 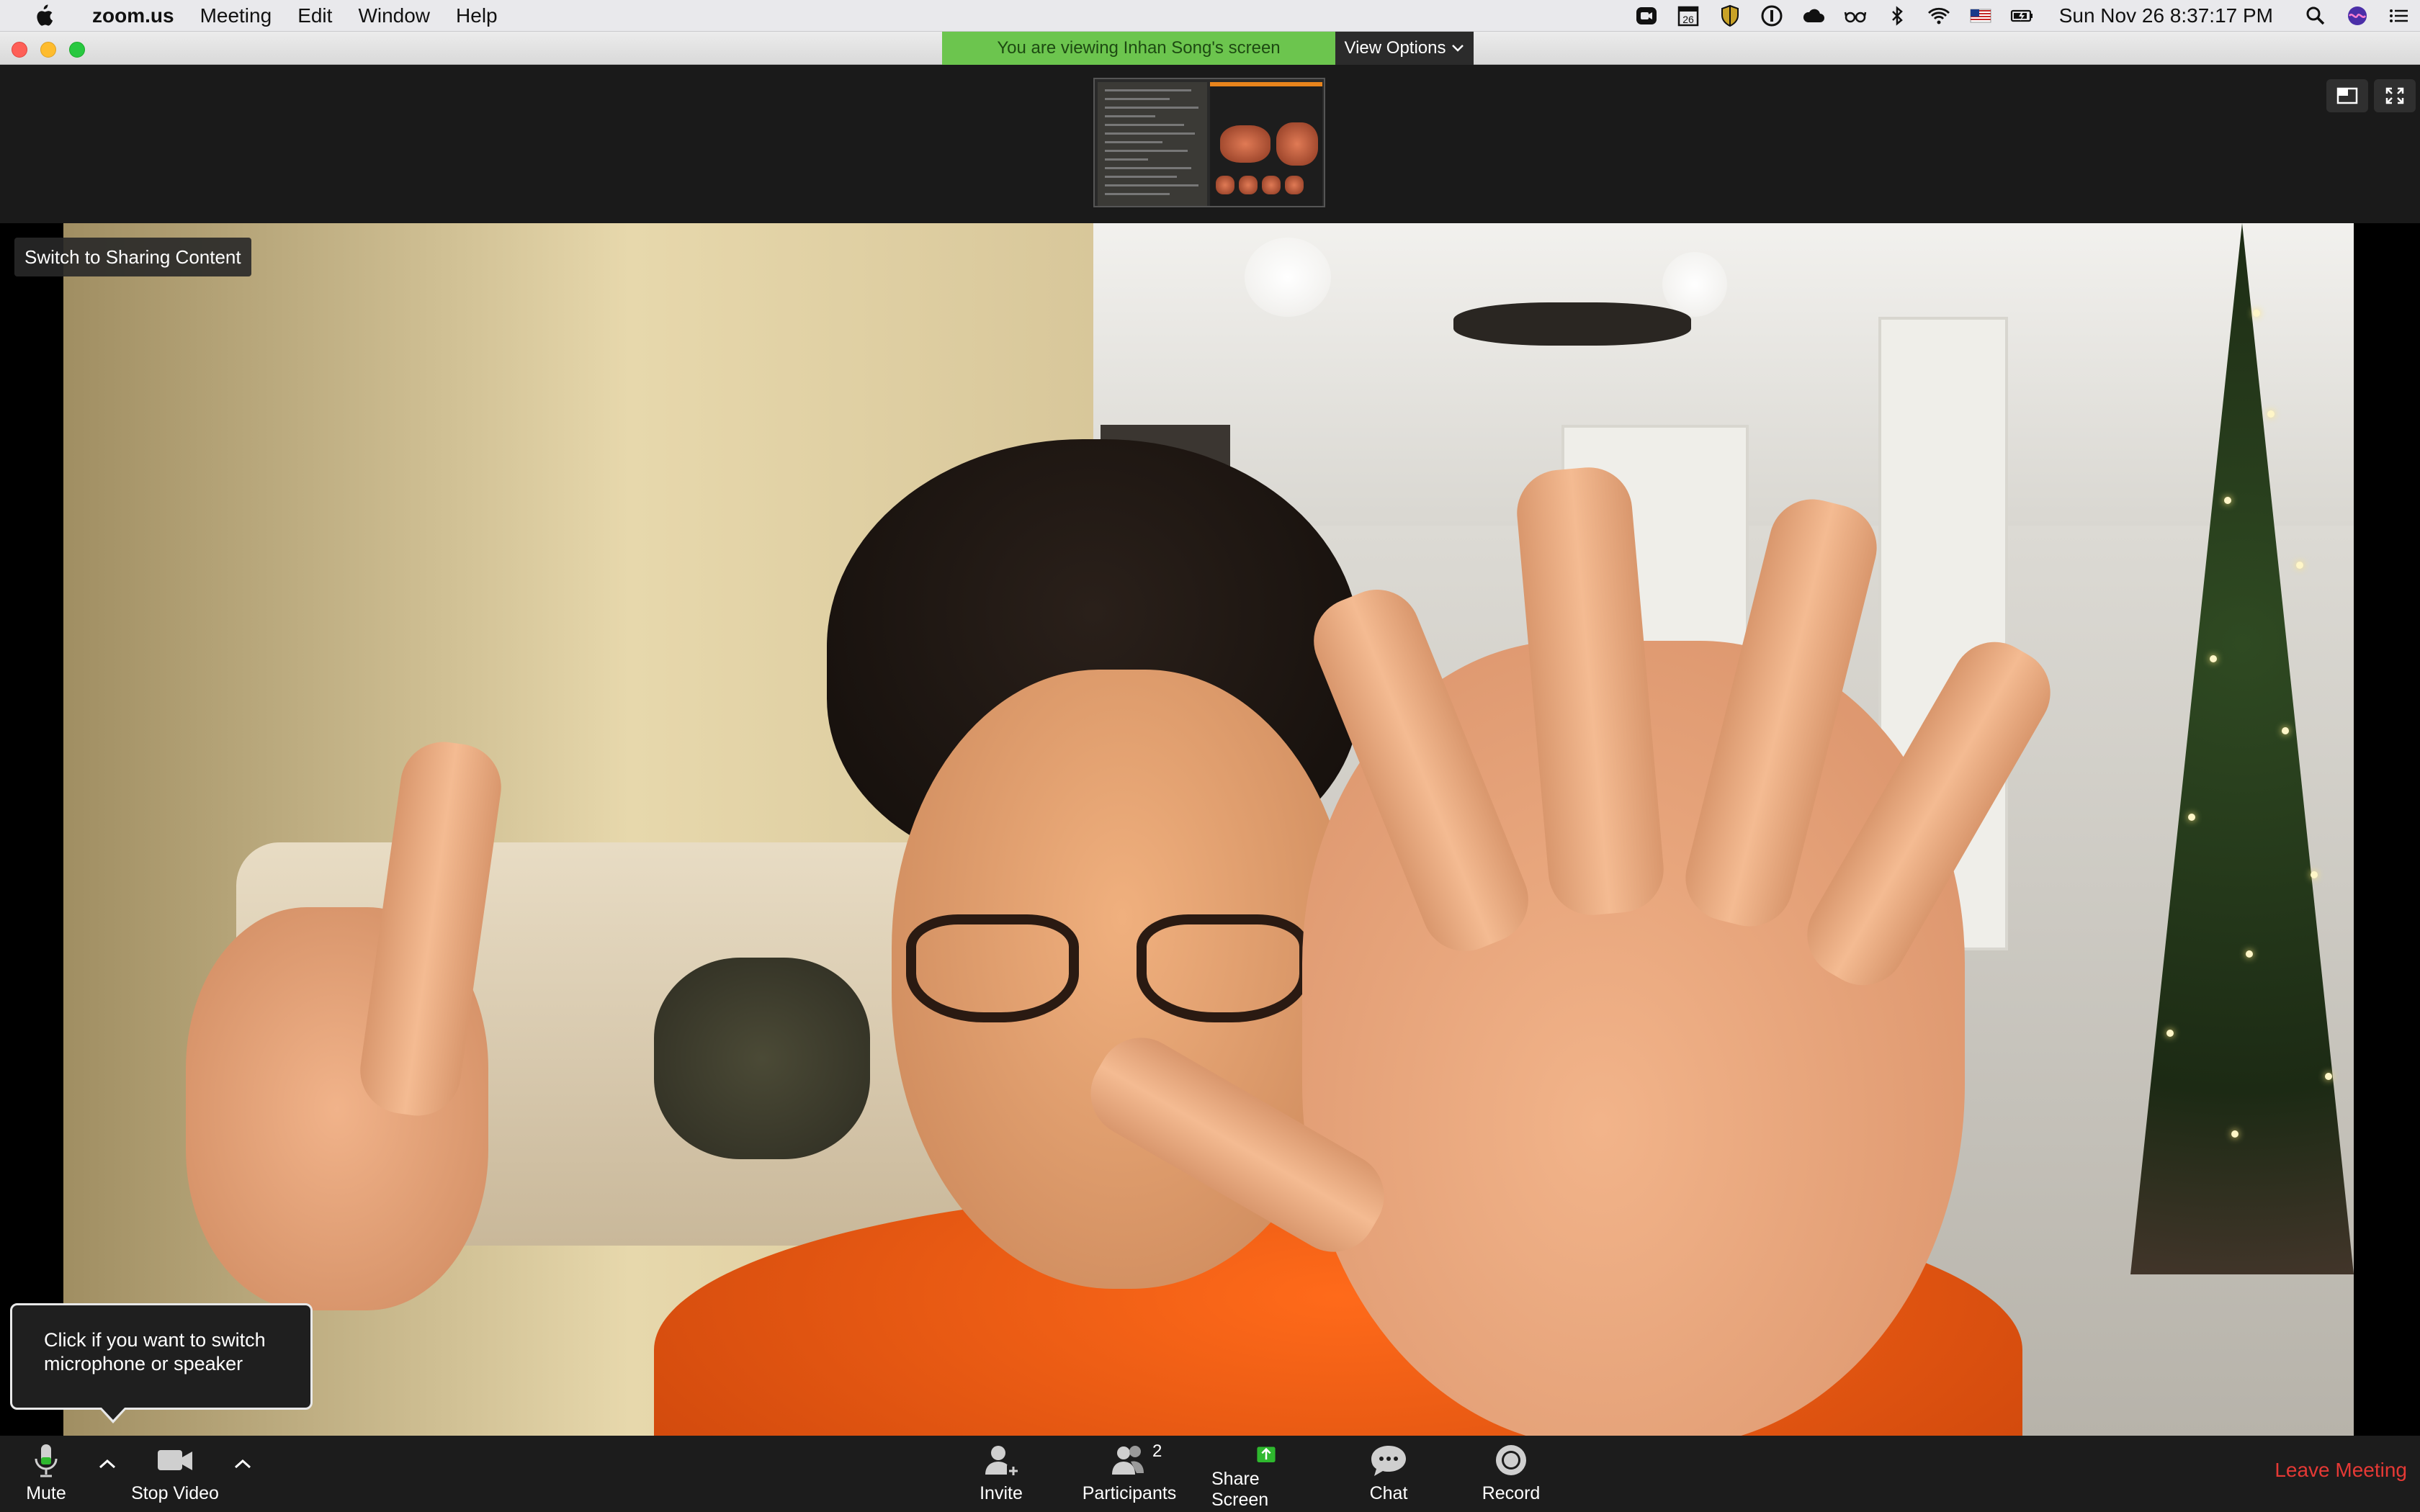 I want to click on record-label: Record, so click(x=1511, y=1493).